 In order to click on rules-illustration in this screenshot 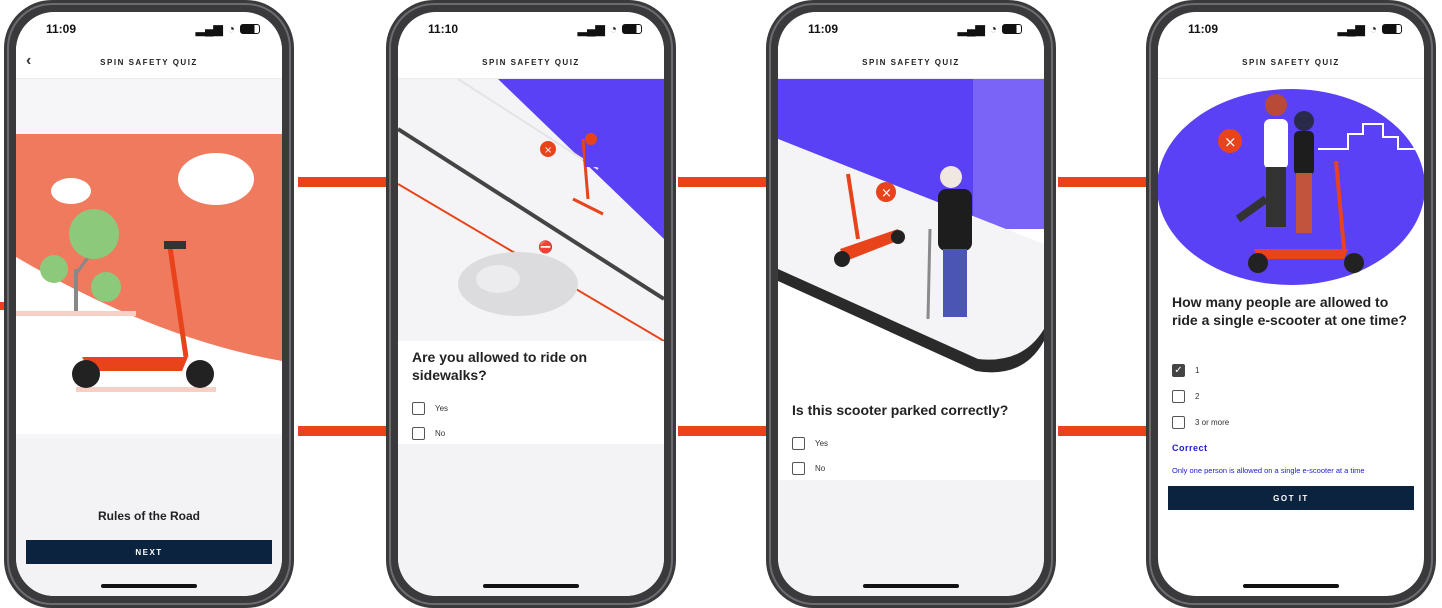, I will do `click(149, 259)`.